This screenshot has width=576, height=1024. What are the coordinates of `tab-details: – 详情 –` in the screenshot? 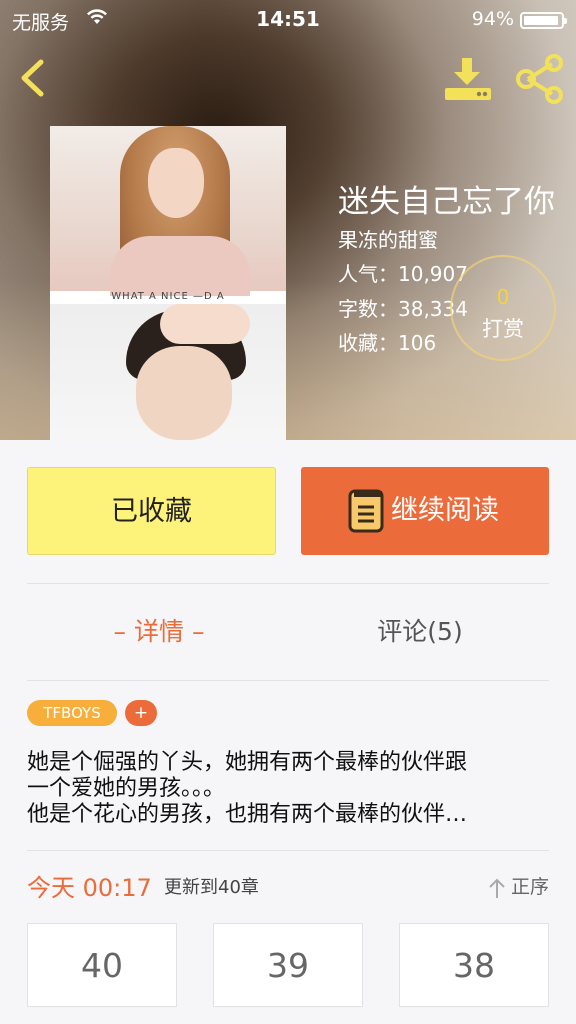 It's located at (159, 632).